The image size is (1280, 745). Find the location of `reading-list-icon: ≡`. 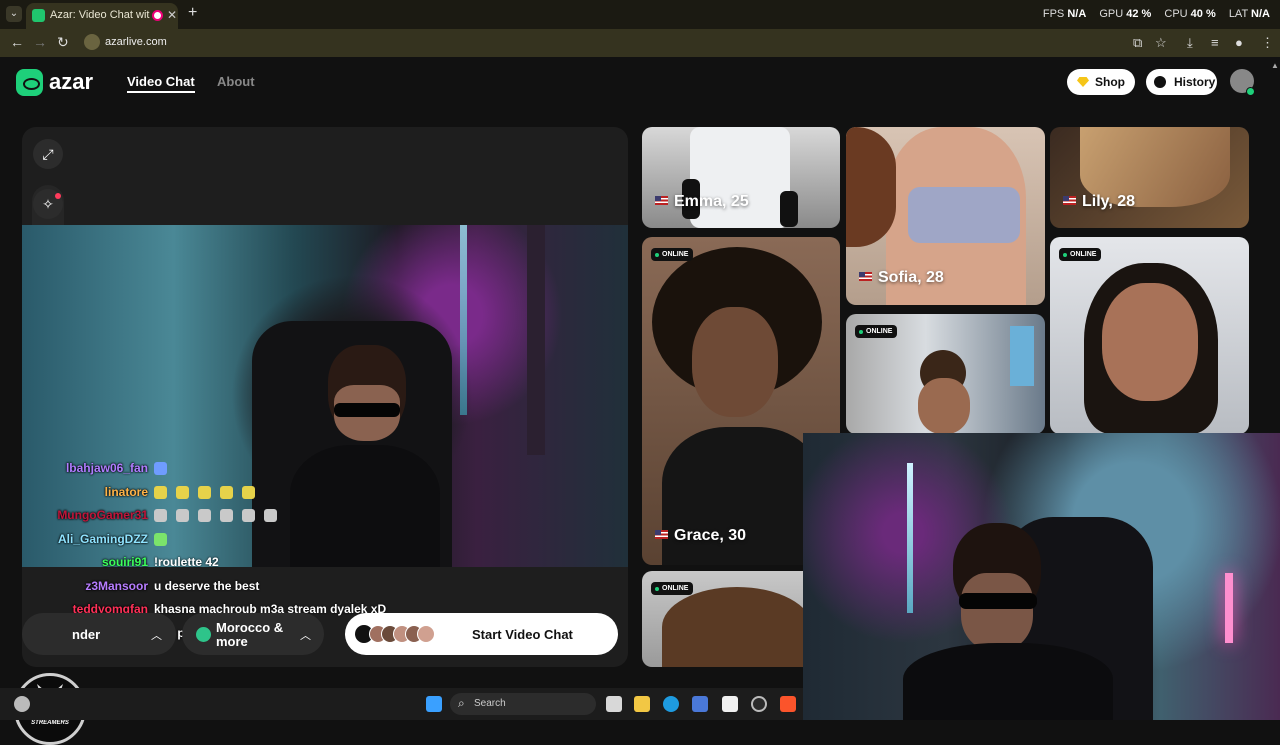

reading-list-icon: ≡ is located at coordinates (1215, 42).